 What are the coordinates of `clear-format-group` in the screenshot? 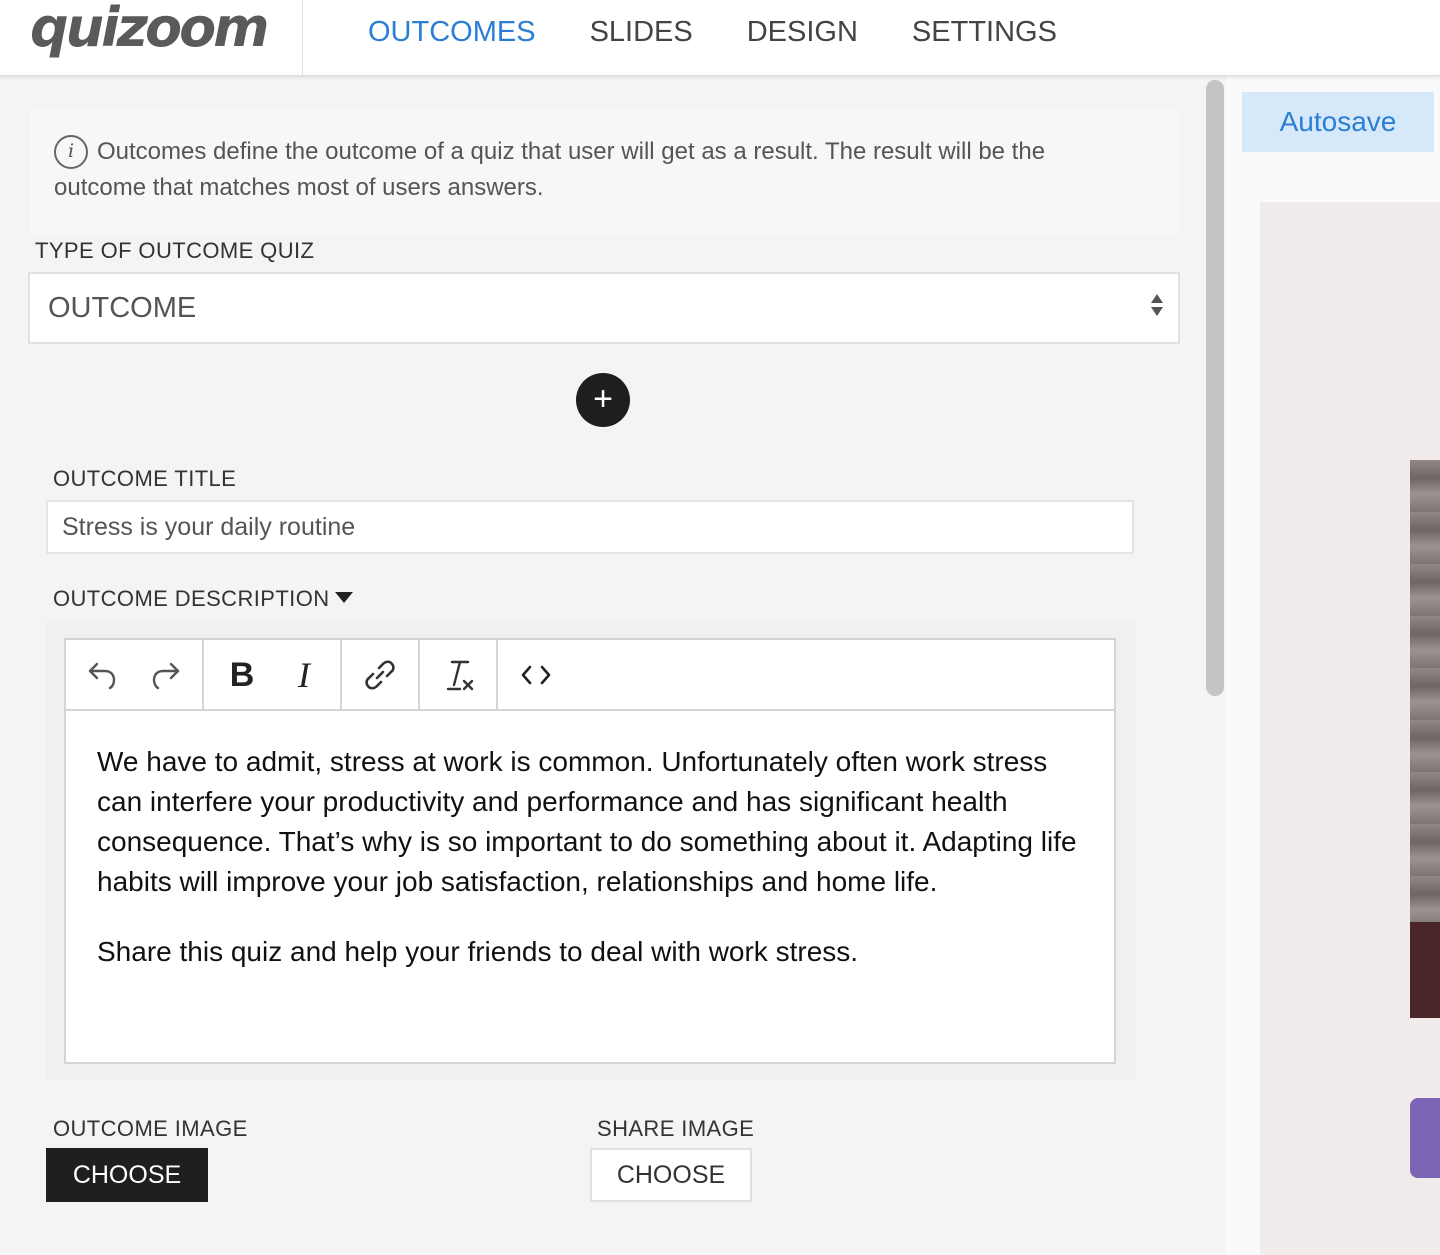 It's located at (459, 674).